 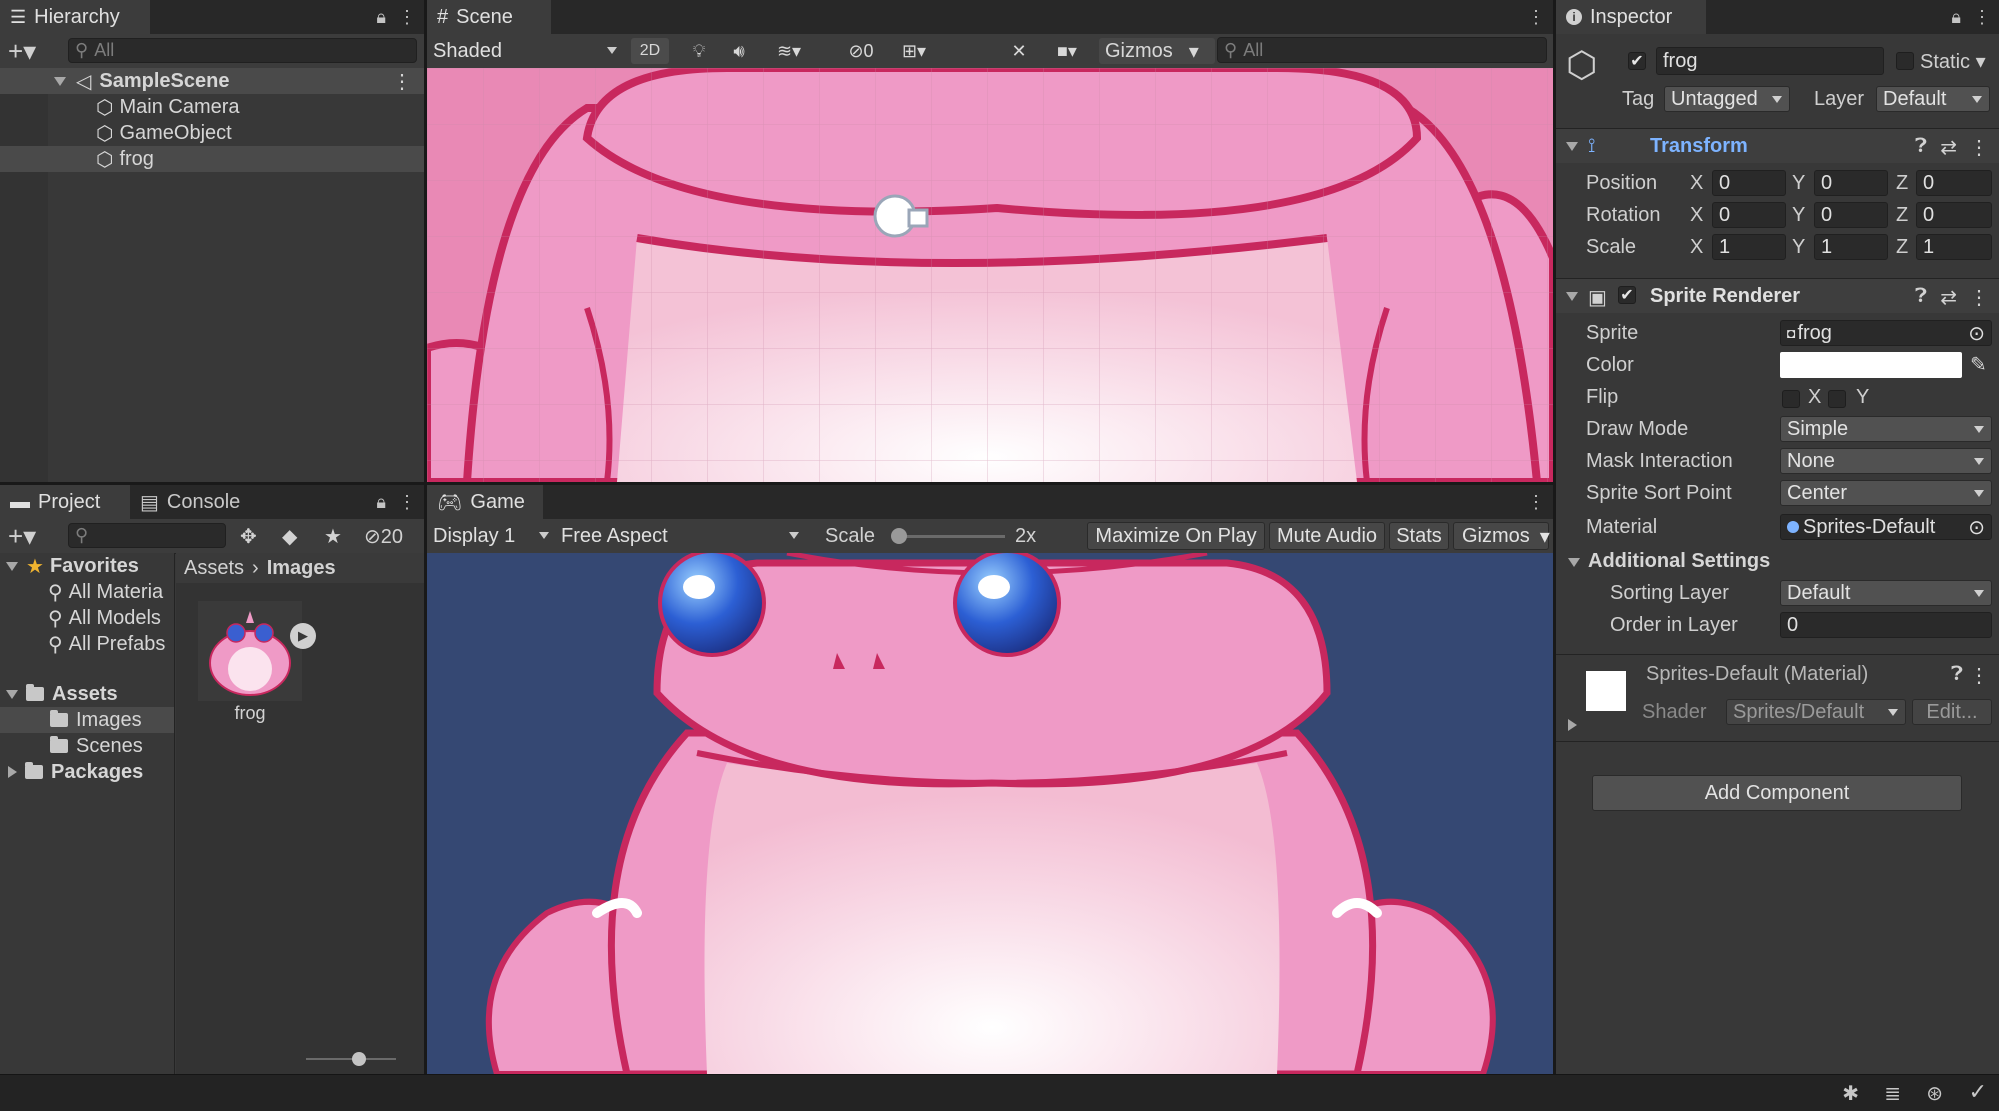 I want to click on breadcrumb-assets: Assets, so click(x=214, y=568).